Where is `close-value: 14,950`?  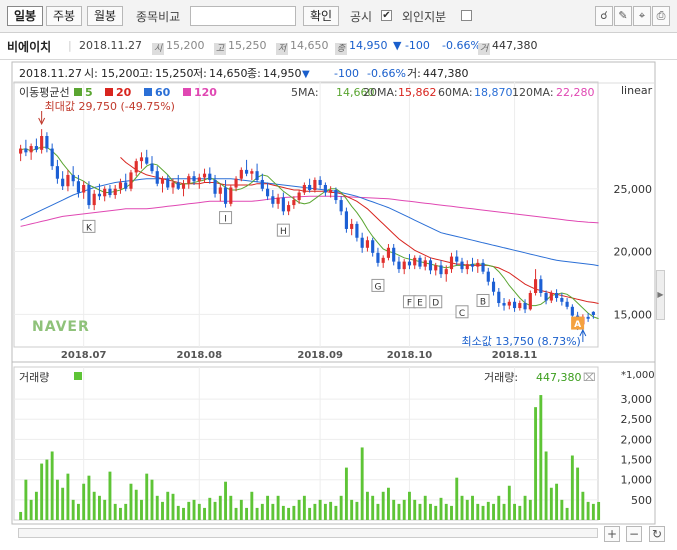
close-value: 14,950 is located at coordinates (368, 45).